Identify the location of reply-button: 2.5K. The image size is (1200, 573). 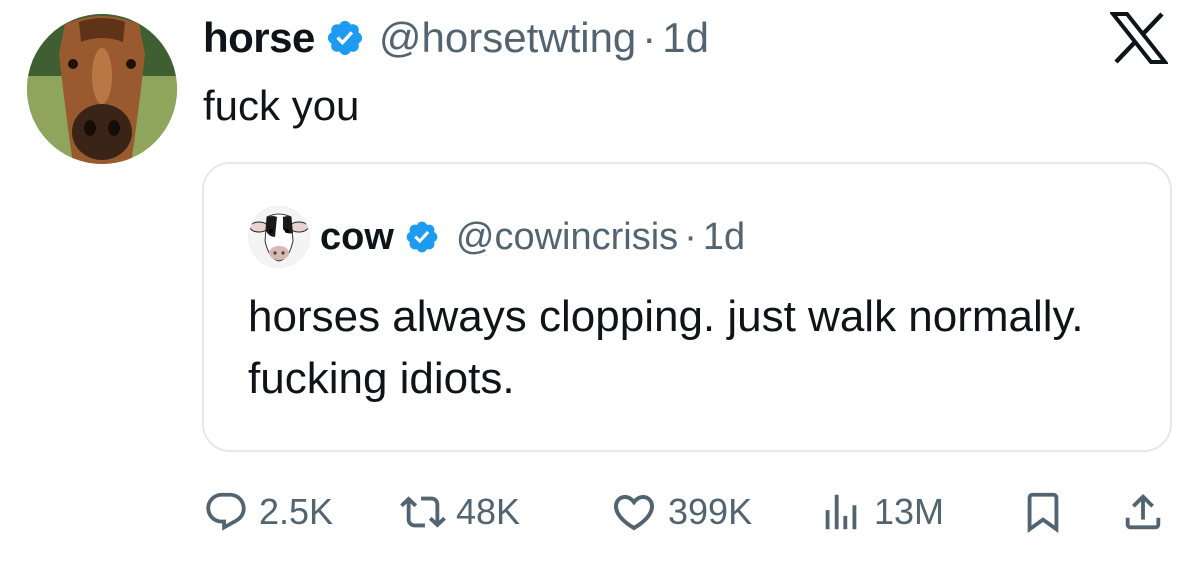
(268, 512).